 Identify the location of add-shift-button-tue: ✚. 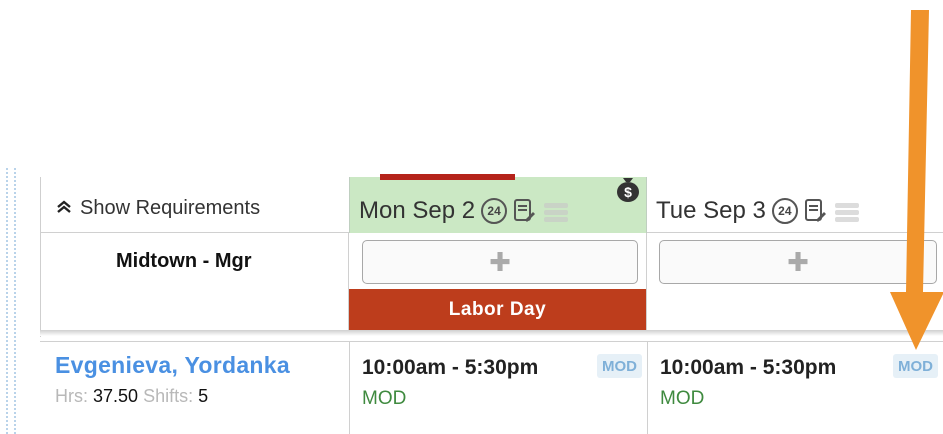
(798, 262).